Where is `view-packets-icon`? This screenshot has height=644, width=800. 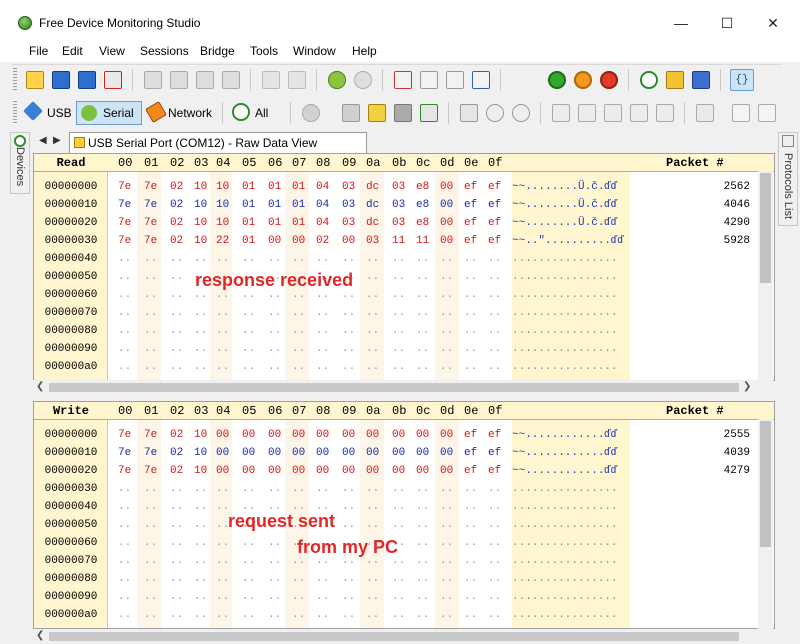 view-packets-icon is located at coordinates (403, 80).